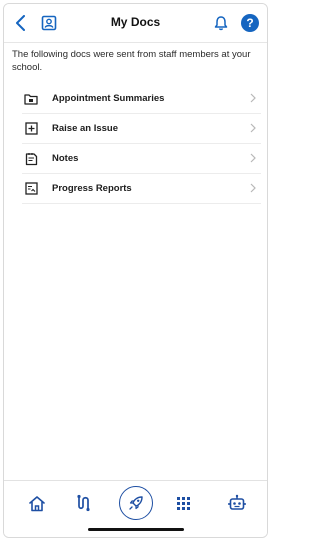 Image resolution: width=320 pixels, height=541 pixels. What do you see at coordinates (85, 128) in the screenshot?
I see `list-item-label: Raise an Issue` at bounding box center [85, 128].